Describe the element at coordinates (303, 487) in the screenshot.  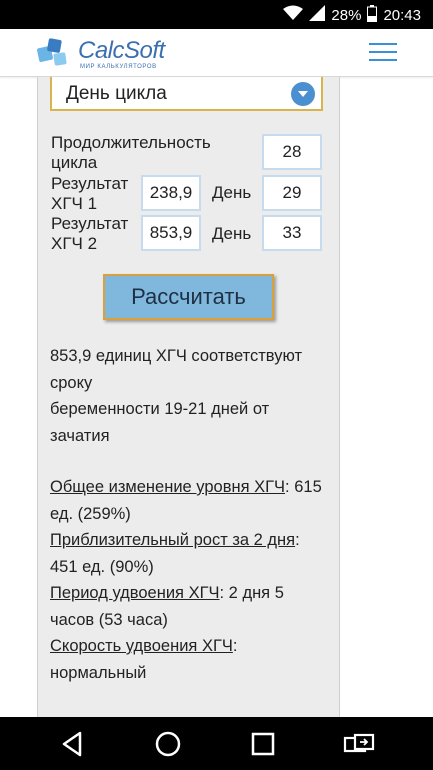
I see `change-value-a: : 615` at that location.